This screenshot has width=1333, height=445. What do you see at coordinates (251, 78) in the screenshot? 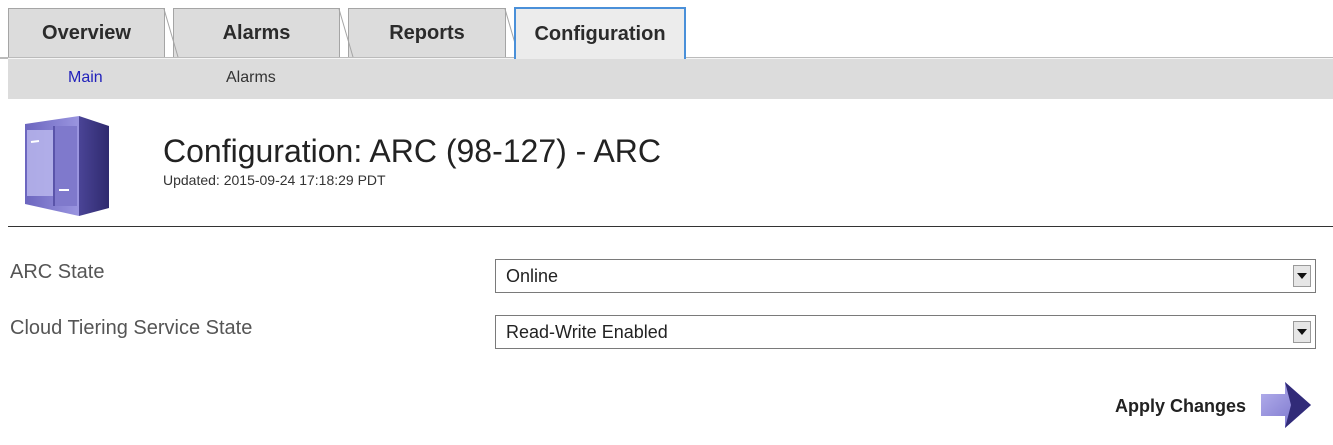
I see `subnav-alarms: Alarms` at bounding box center [251, 78].